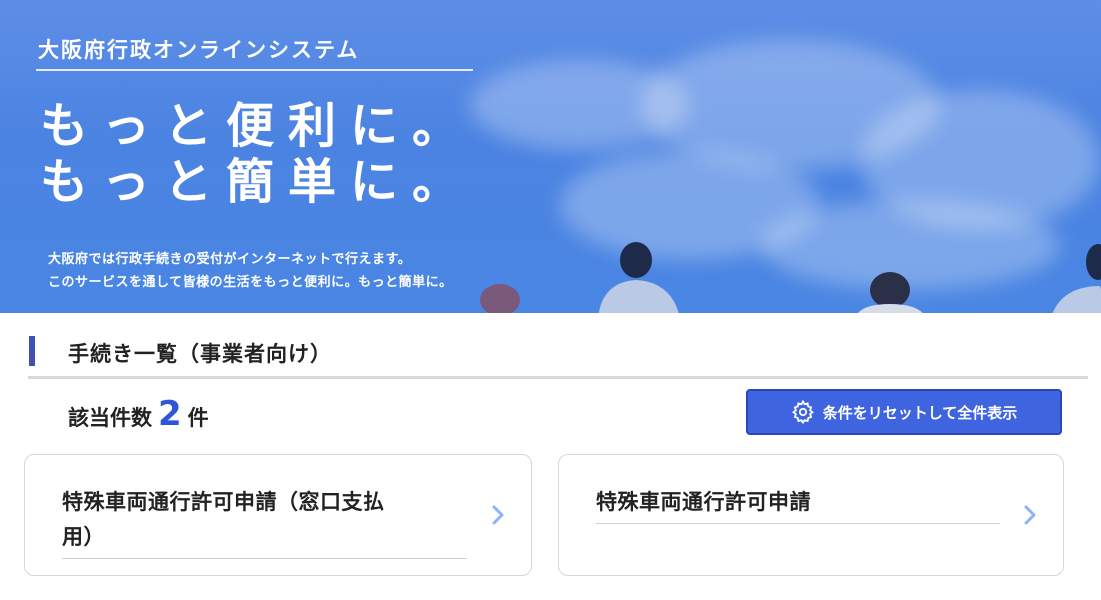 This screenshot has height=600, width=1101. I want to click on count-label: 該当件数, so click(110, 418).